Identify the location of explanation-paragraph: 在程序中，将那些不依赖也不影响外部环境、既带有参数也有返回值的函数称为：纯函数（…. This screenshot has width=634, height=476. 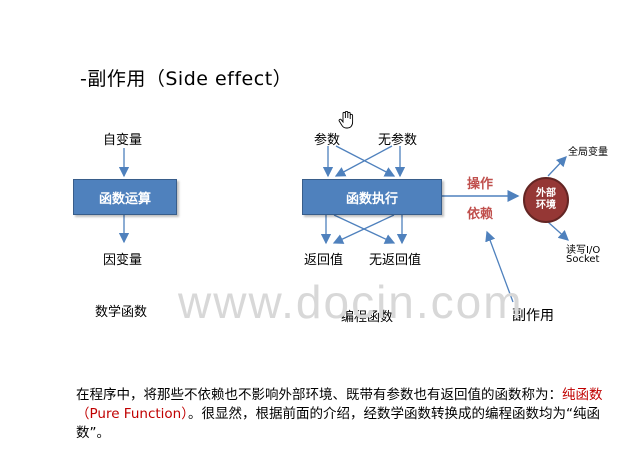
(346, 414).